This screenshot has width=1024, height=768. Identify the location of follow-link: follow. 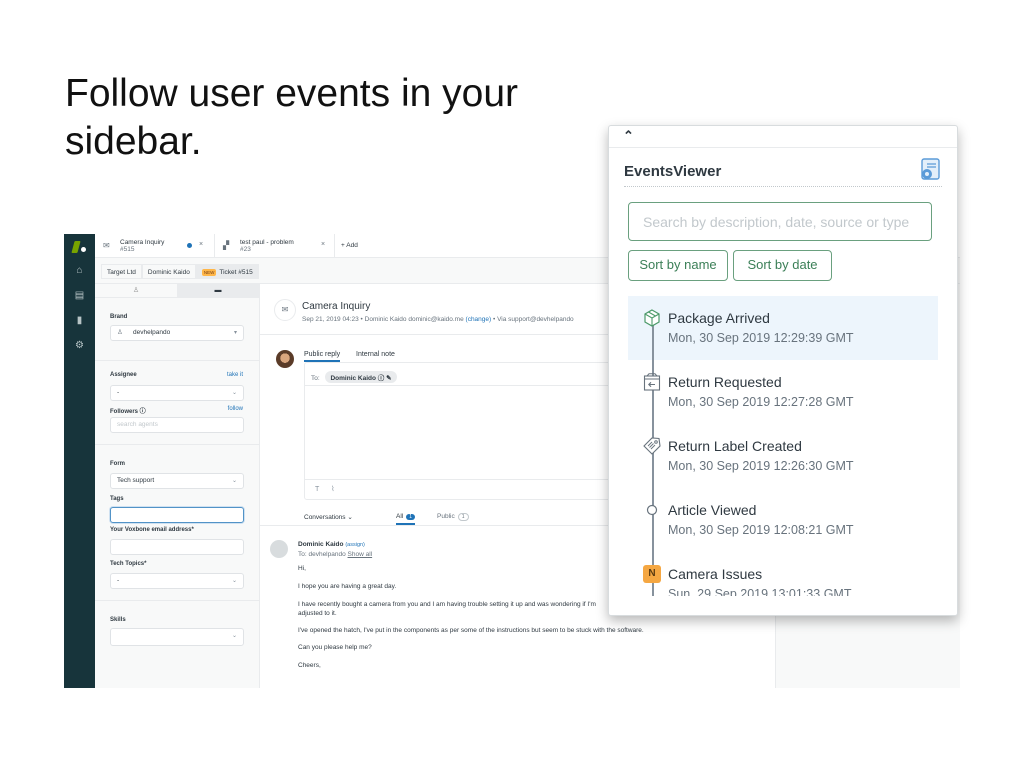
(235, 409).